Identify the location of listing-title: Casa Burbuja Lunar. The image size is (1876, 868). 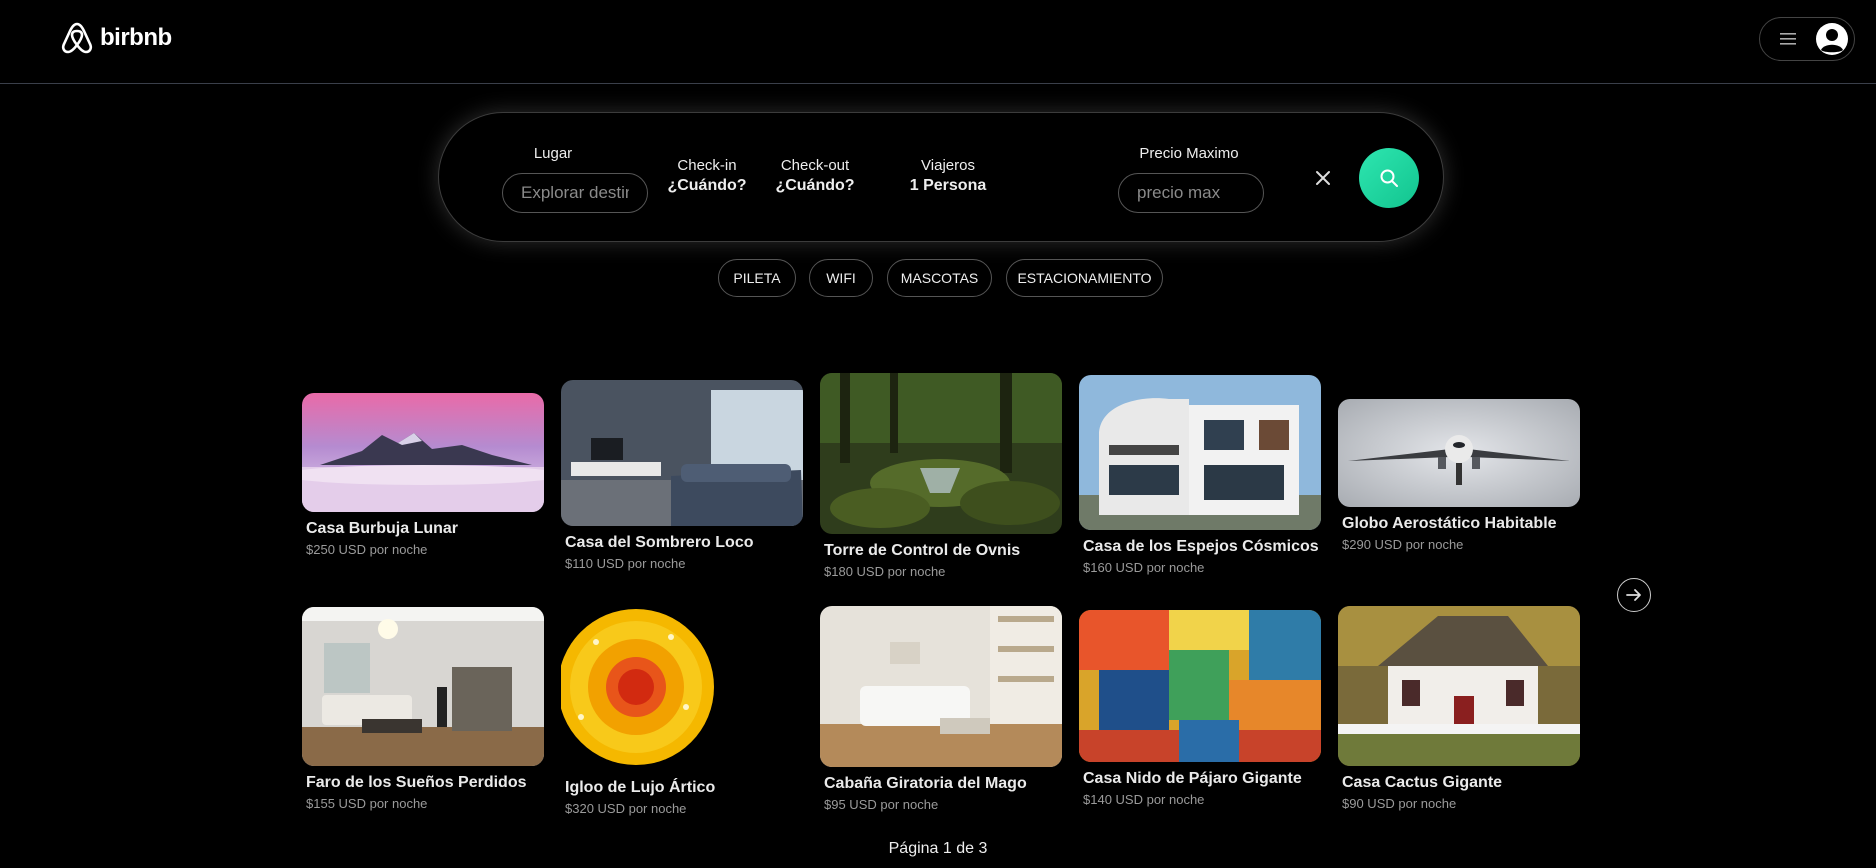
(382, 528).